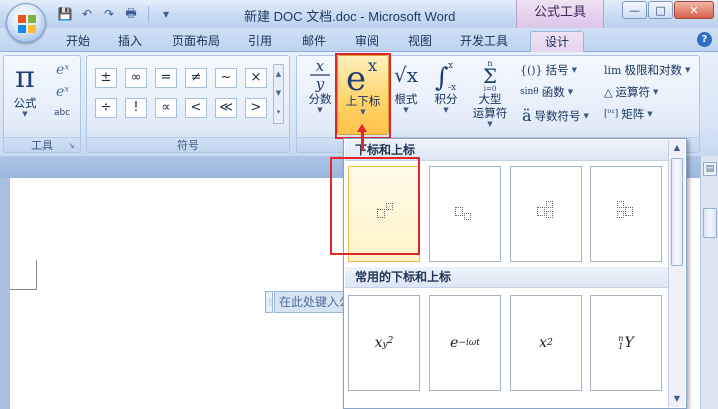 Image resolution: width=718 pixels, height=409 pixels. What do you see at coordinates (106, 108) in the screenshot?
I see `divide-symbol: ÷` at bounding box center [106, 108].